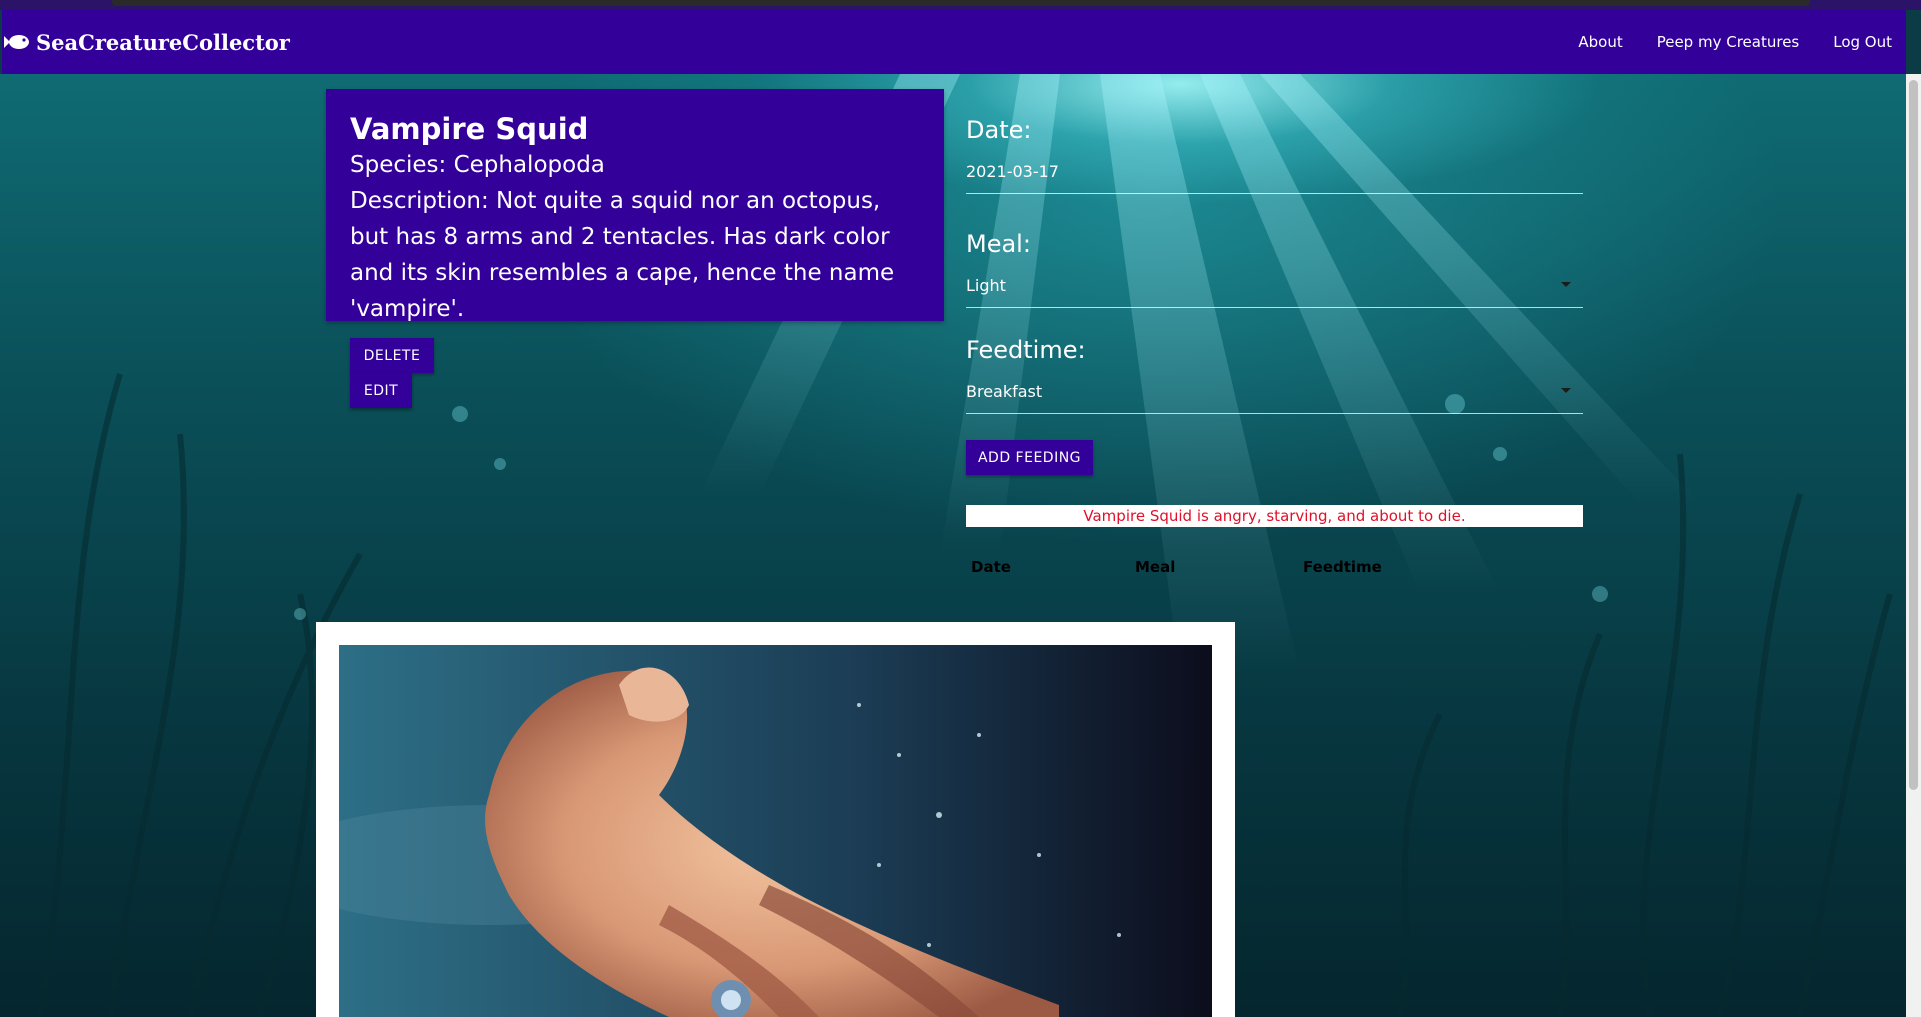 The height and width of the screenshot is (1017, 1921). I want to click on edit-button: EDIT, so click(381, 390).